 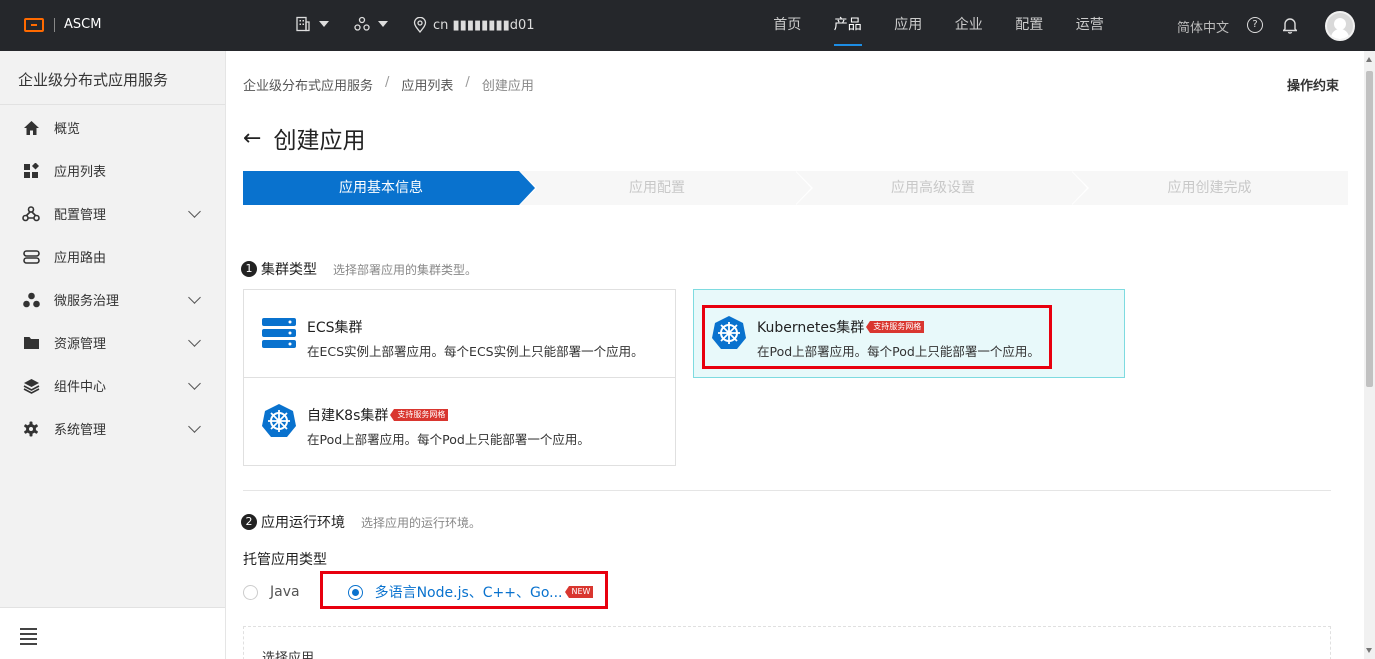 What do you see at coordinates (484, 25) in the screenshot?
I see `region-name: cn ▮▮▮▮▮▮▮▮d01` at bounding box center [484, 25].